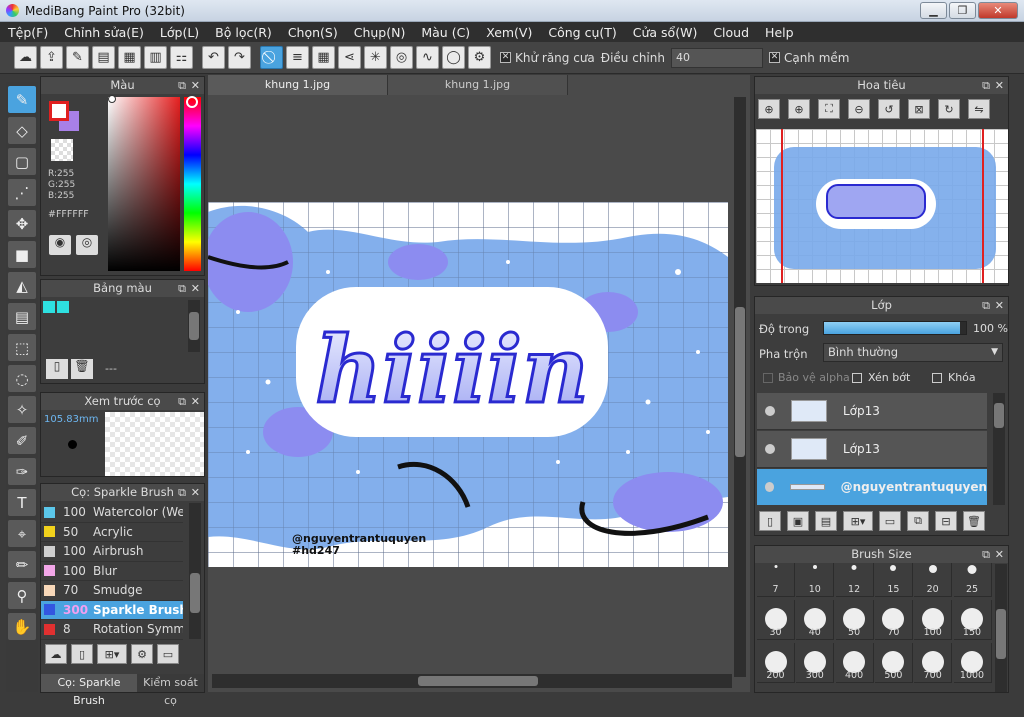  Describe the element at coordinates (740, 387) in the screenshot. I see `canvas-vertical-scrollbar` at that location.